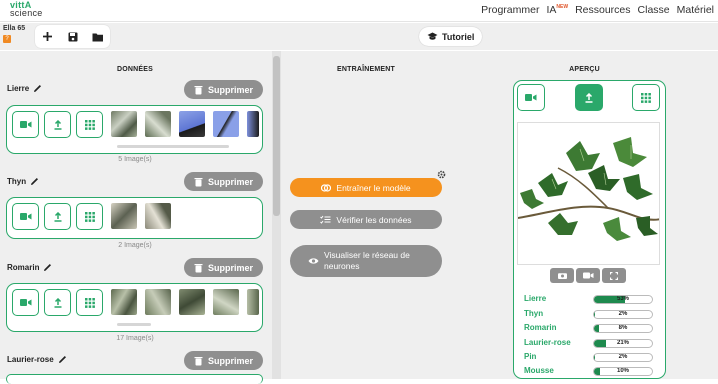  Describe the element at coordinates (654, 10) in the screenshot. I see `nav-link-classe: Classe` at that location.